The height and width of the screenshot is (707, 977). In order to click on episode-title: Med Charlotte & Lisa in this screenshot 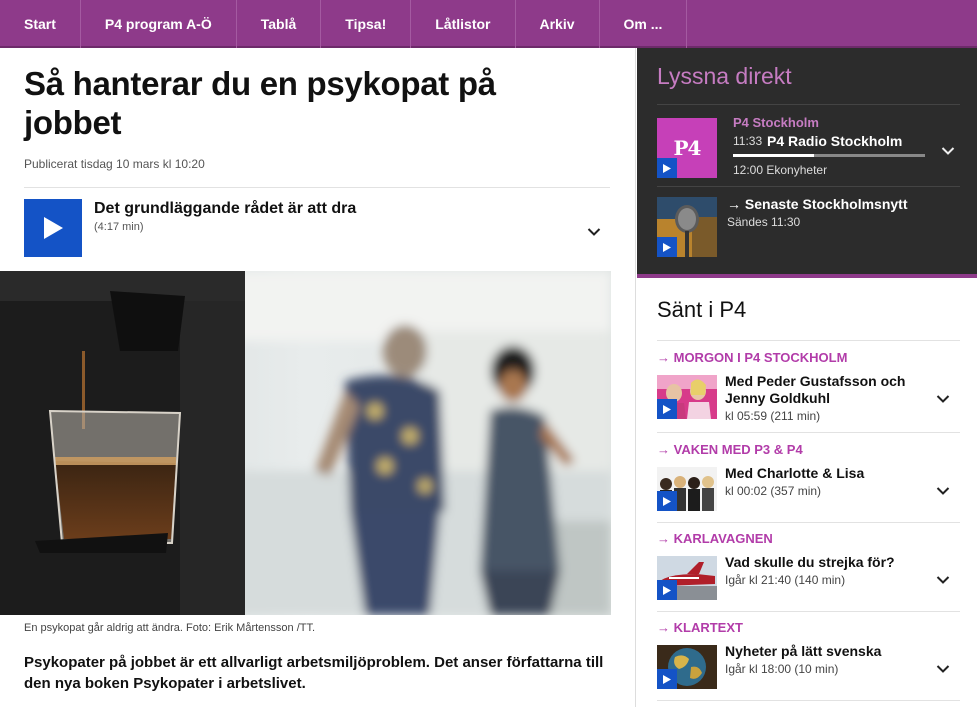, I will do `click(825, 473)`.